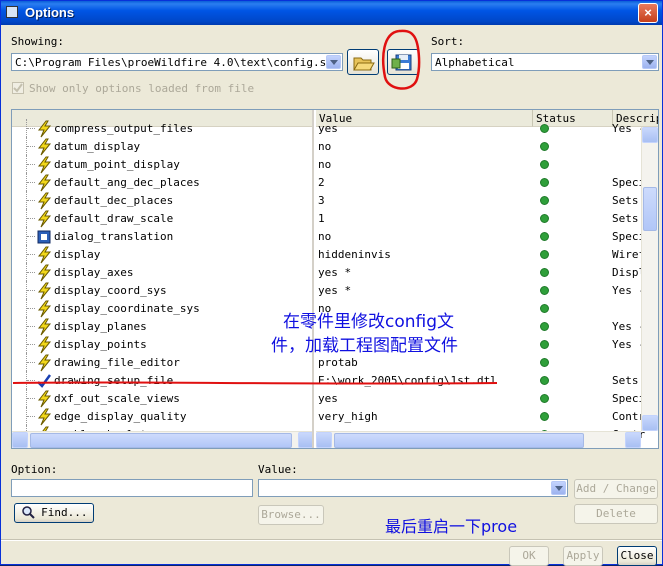  Describe the element at coordinates (487, 416) in the screenshot. I see `table-row: very_high Contr` at that location.